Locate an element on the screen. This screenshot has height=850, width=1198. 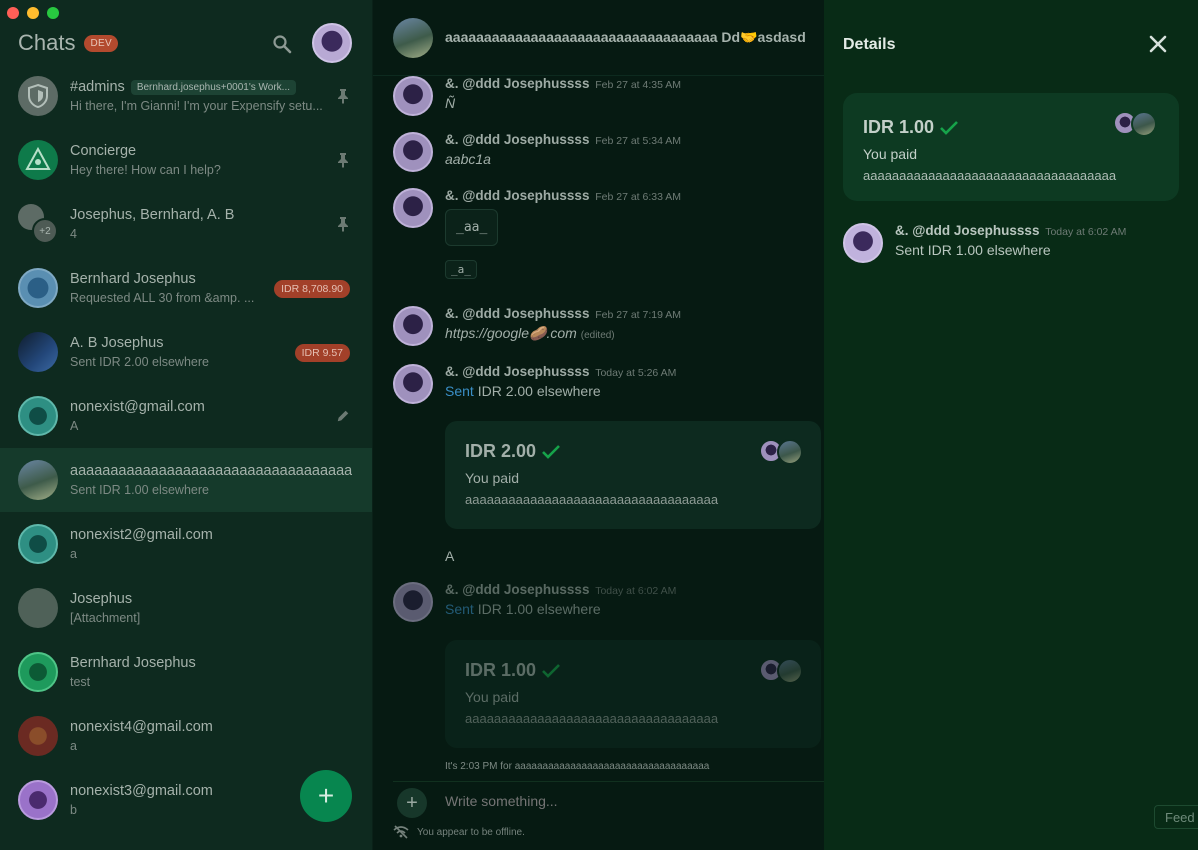
chat-row-nonexist2: nonexist2@gmail.com a is located at coordinates (186, 544).